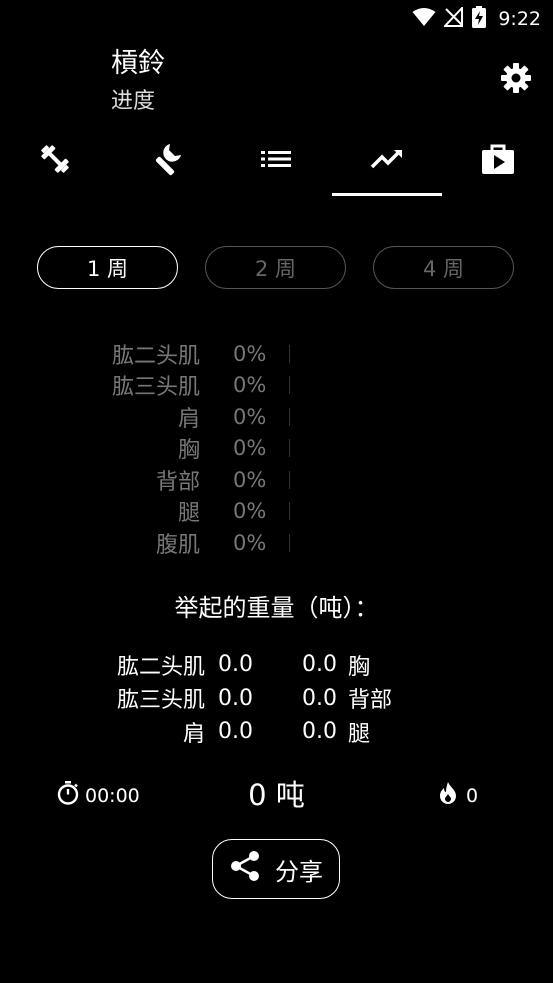  I want to click on period-4-weeks-button: 4 周, so click(443, 267).